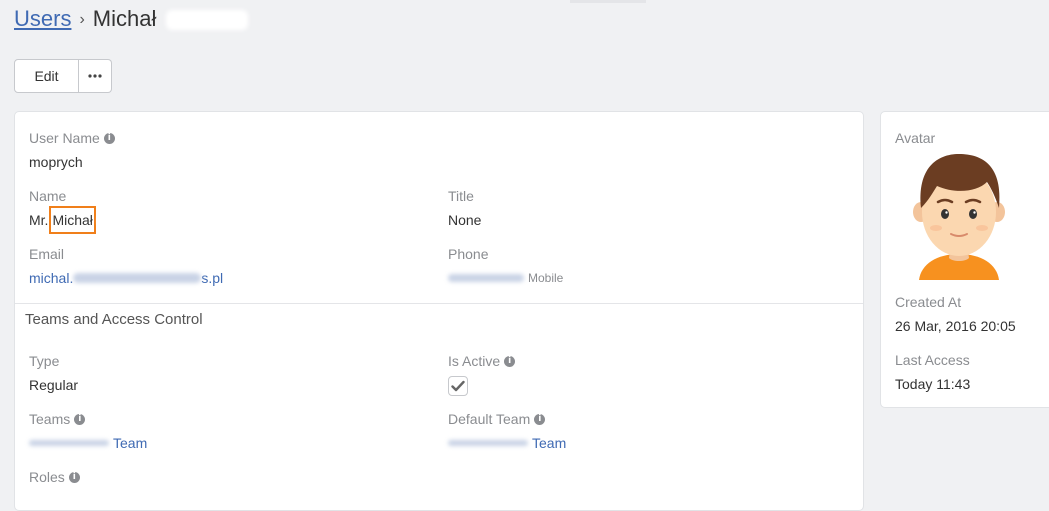 The image size is (1049, 511). Describe the element at coordinates (137, 278) in the screenshot. I see `redacted-email` at that location.